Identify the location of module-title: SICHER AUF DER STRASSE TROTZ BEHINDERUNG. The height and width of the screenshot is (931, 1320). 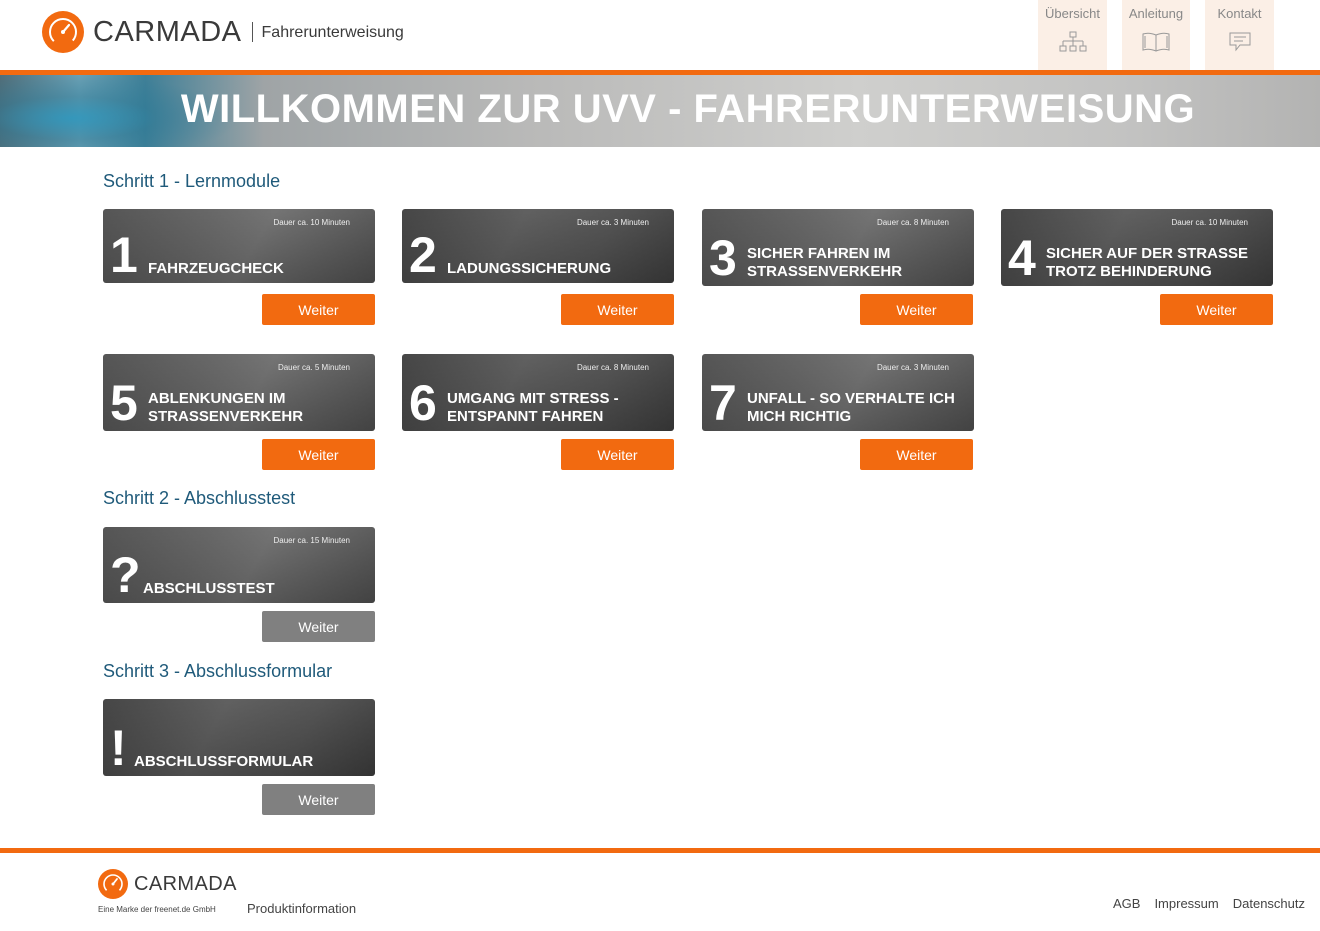
(1147, 263).